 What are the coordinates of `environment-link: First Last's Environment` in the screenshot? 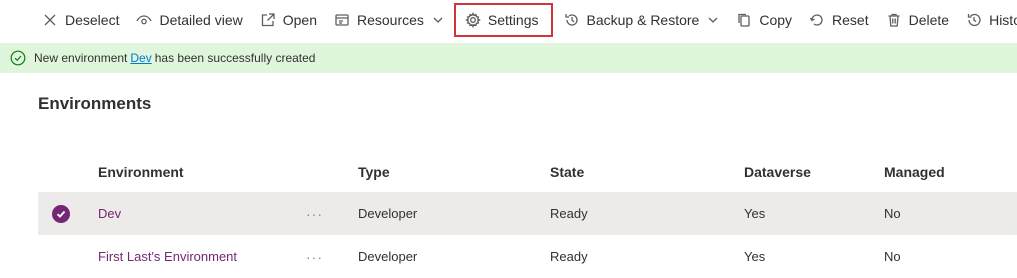 It's located at (167, 256).